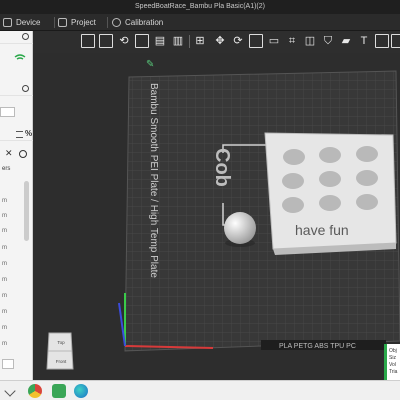 The width and height of the screenshot is (400, 400). I want to click on plate-footer: PLA PETG ABS TPU PC, so click(323, 345).